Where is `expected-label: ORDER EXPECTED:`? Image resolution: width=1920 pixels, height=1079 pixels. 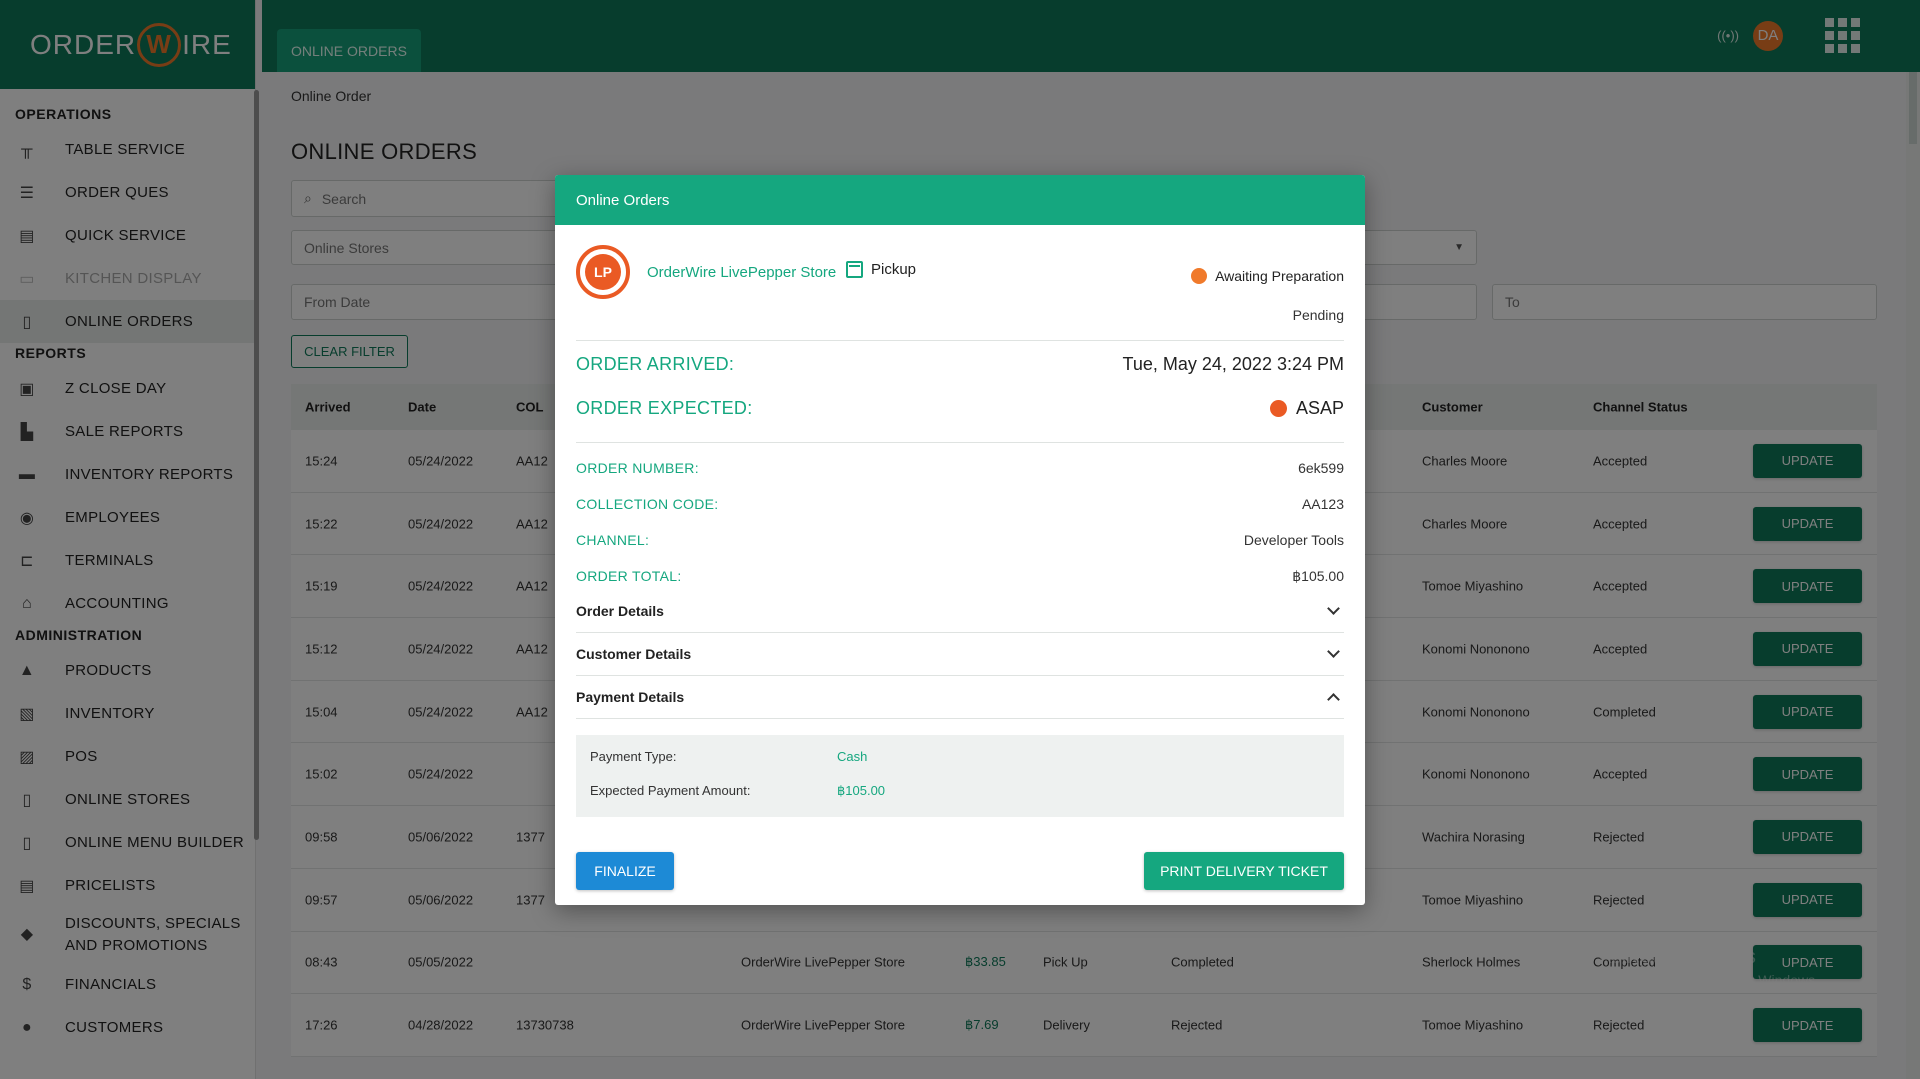 expected-label: ORDER EXPECTED: is located at coordinates (664, 408).